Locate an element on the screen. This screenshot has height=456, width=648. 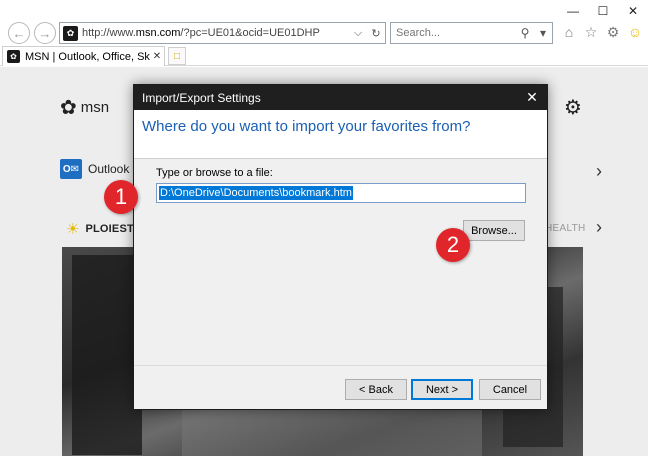
outlook-icon: O✉ is located at coordinates (71, 169).